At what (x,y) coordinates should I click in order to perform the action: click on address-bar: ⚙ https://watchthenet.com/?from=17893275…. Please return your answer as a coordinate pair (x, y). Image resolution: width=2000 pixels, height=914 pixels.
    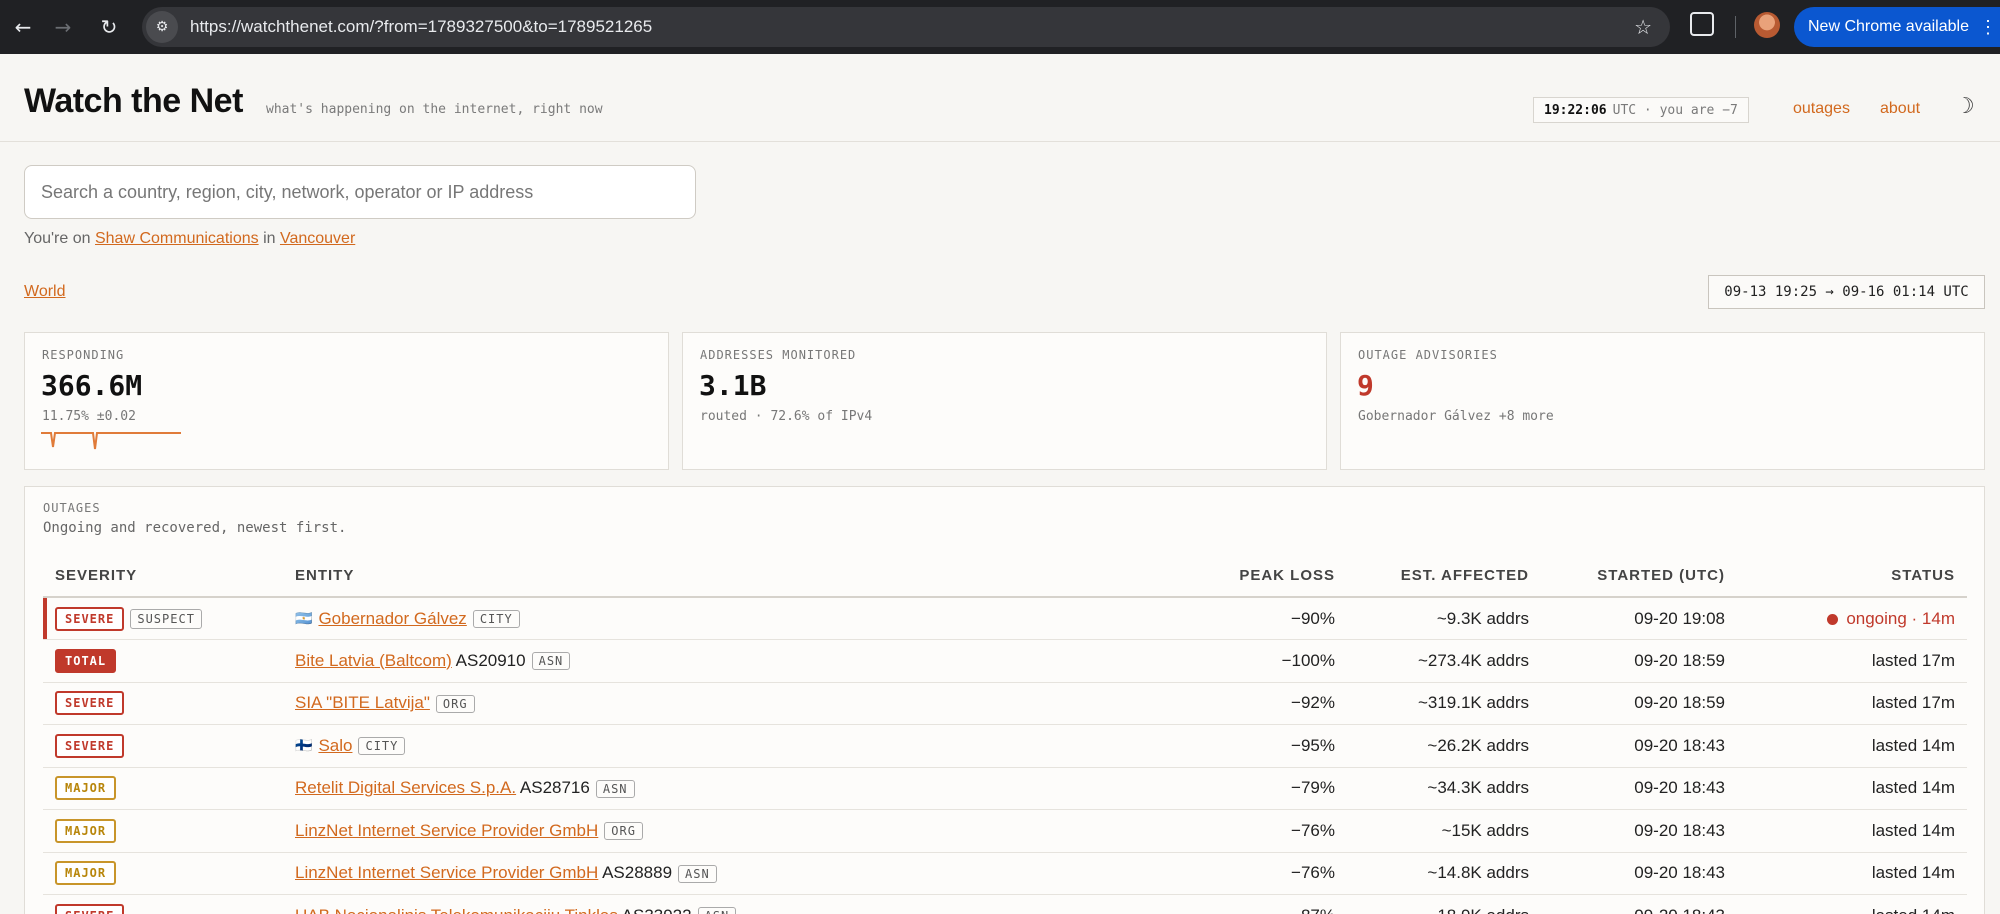
    Looking at the image, I should click on (906, 27).